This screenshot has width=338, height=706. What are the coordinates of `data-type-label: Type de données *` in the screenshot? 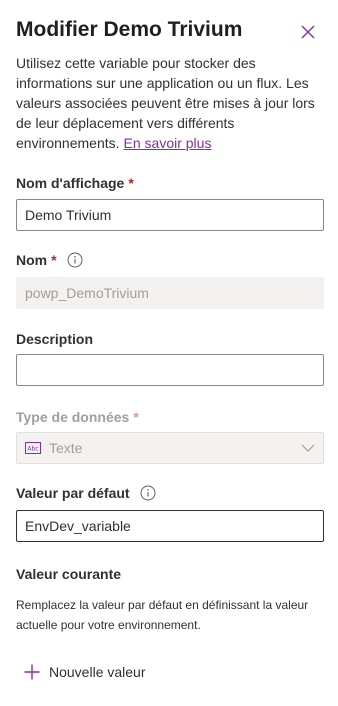 It's located at (77, 417).